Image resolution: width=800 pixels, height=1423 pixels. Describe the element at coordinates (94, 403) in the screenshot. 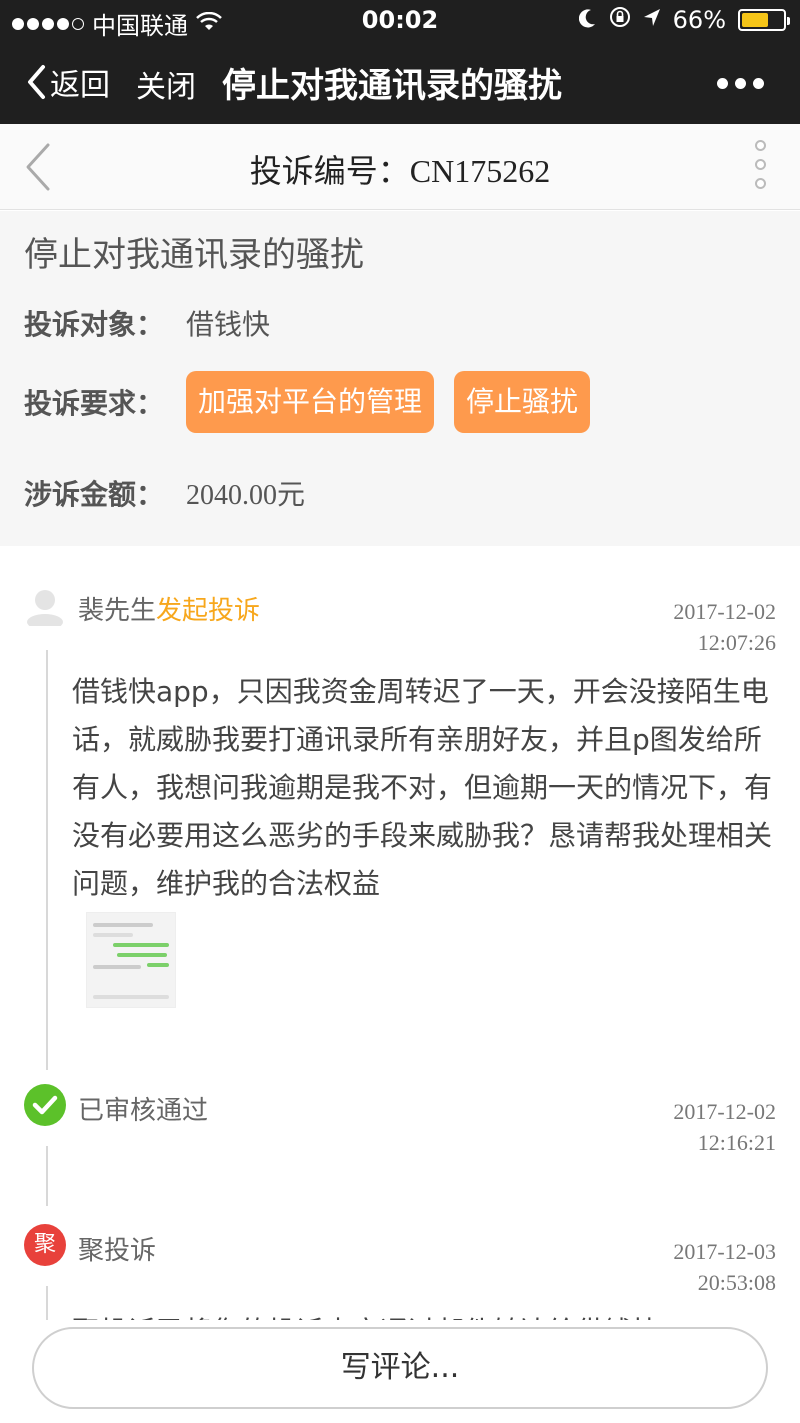

I see `requests-label: 投诉要求：` at that location.